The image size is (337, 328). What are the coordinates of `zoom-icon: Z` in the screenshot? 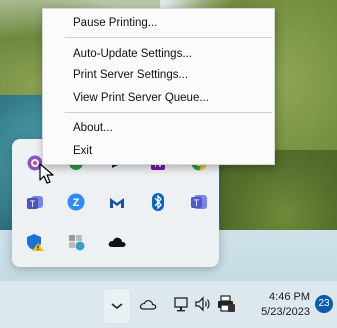 It's located at (76, 202).